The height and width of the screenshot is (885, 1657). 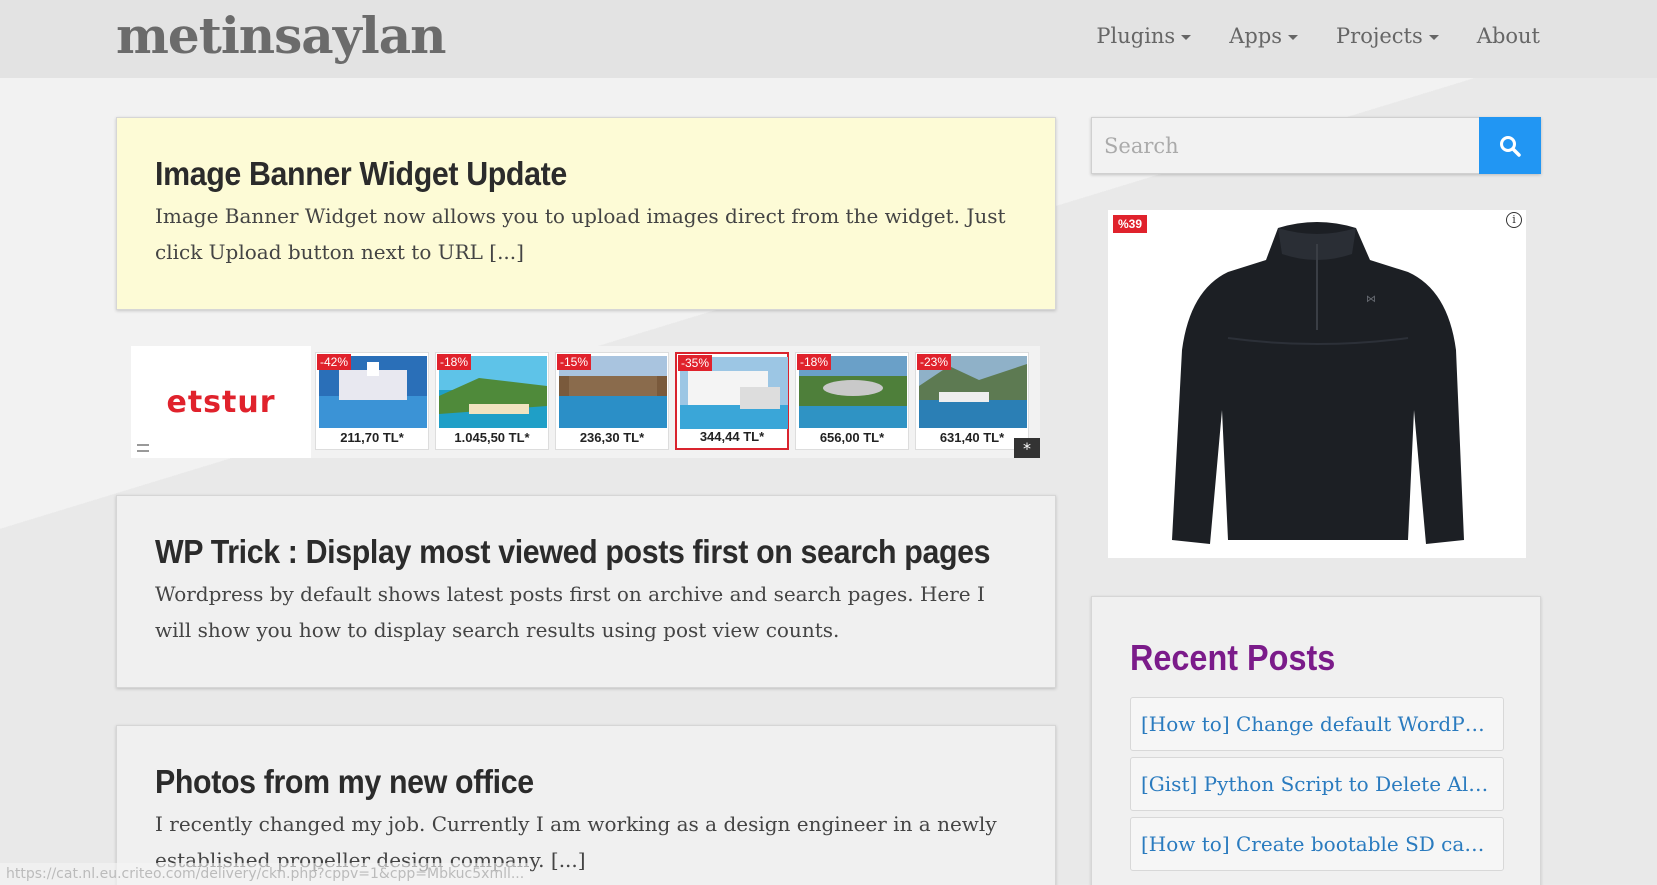 I want to click on post-title: Image Banner Widget Update, so click(x=551, y=173).